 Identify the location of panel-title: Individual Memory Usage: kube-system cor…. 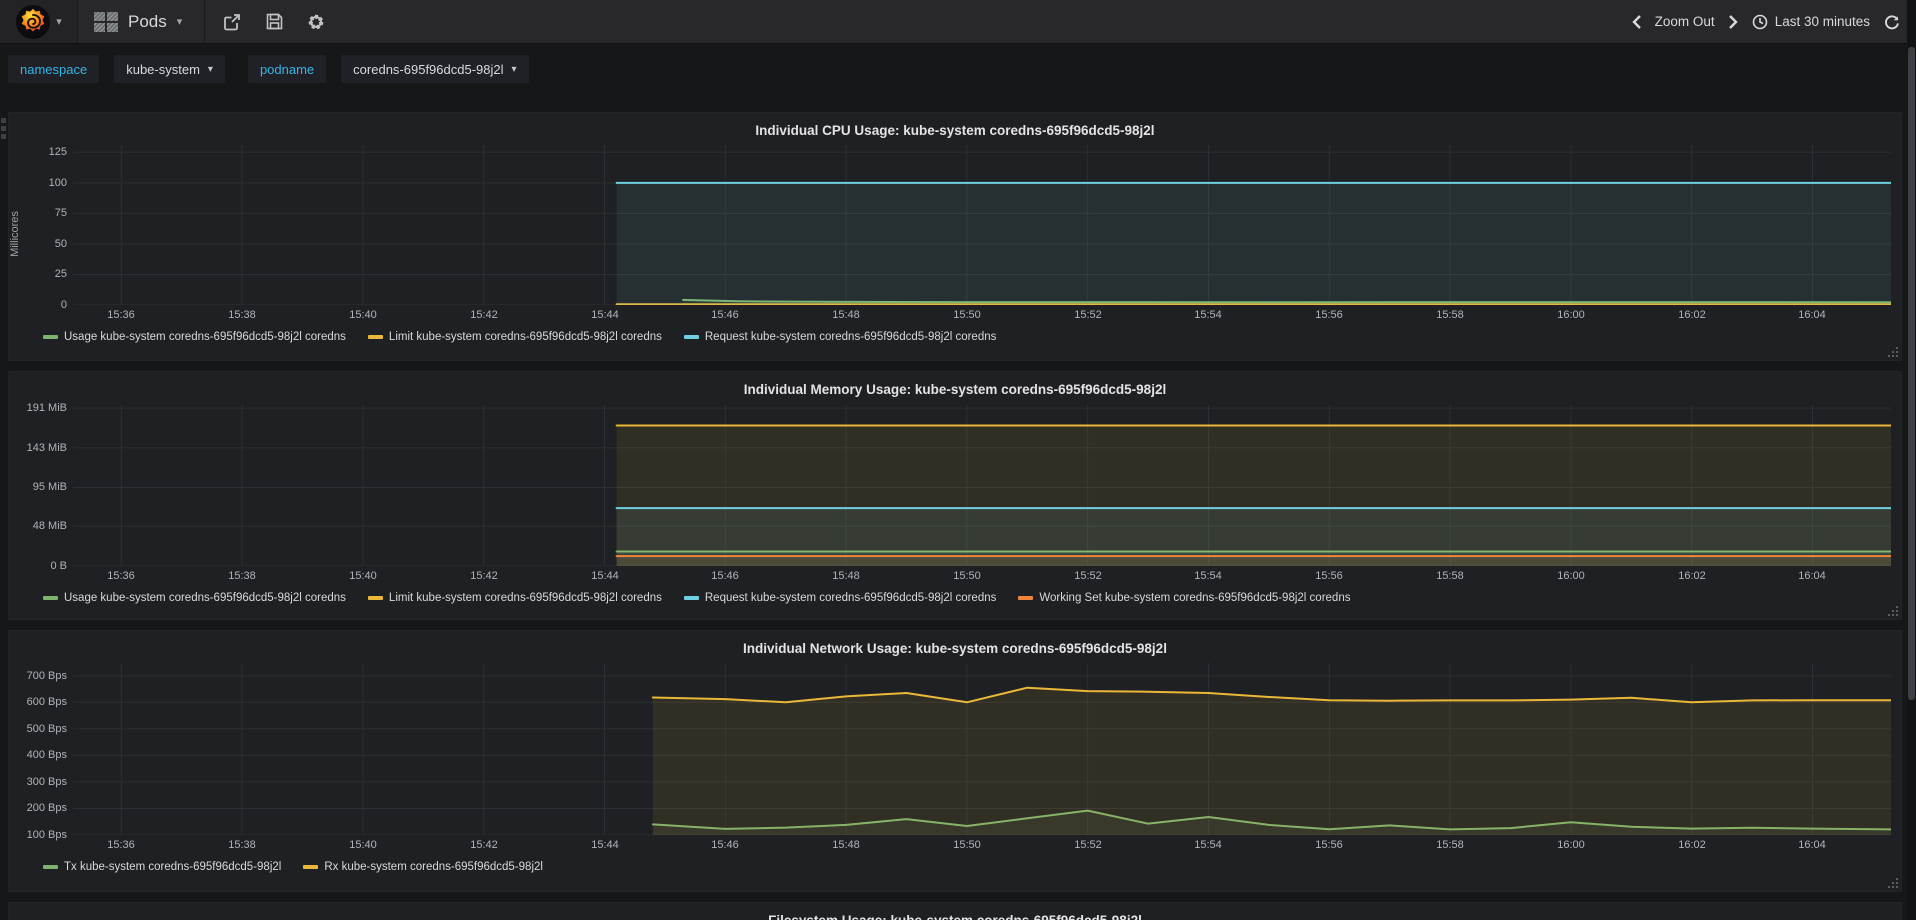
(955, 385).